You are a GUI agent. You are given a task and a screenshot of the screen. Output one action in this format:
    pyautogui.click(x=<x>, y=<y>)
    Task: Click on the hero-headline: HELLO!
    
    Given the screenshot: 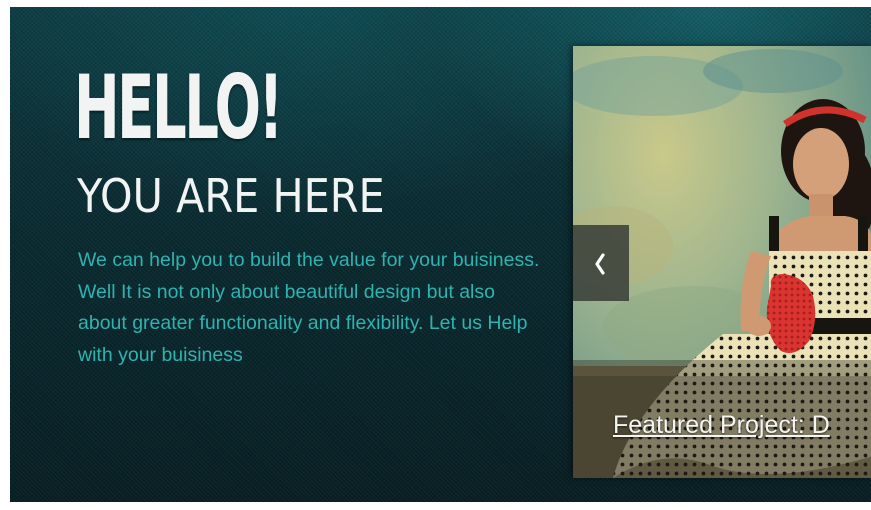 What is the action you would take?
    pyautogui.click(x=178, y=107)
    